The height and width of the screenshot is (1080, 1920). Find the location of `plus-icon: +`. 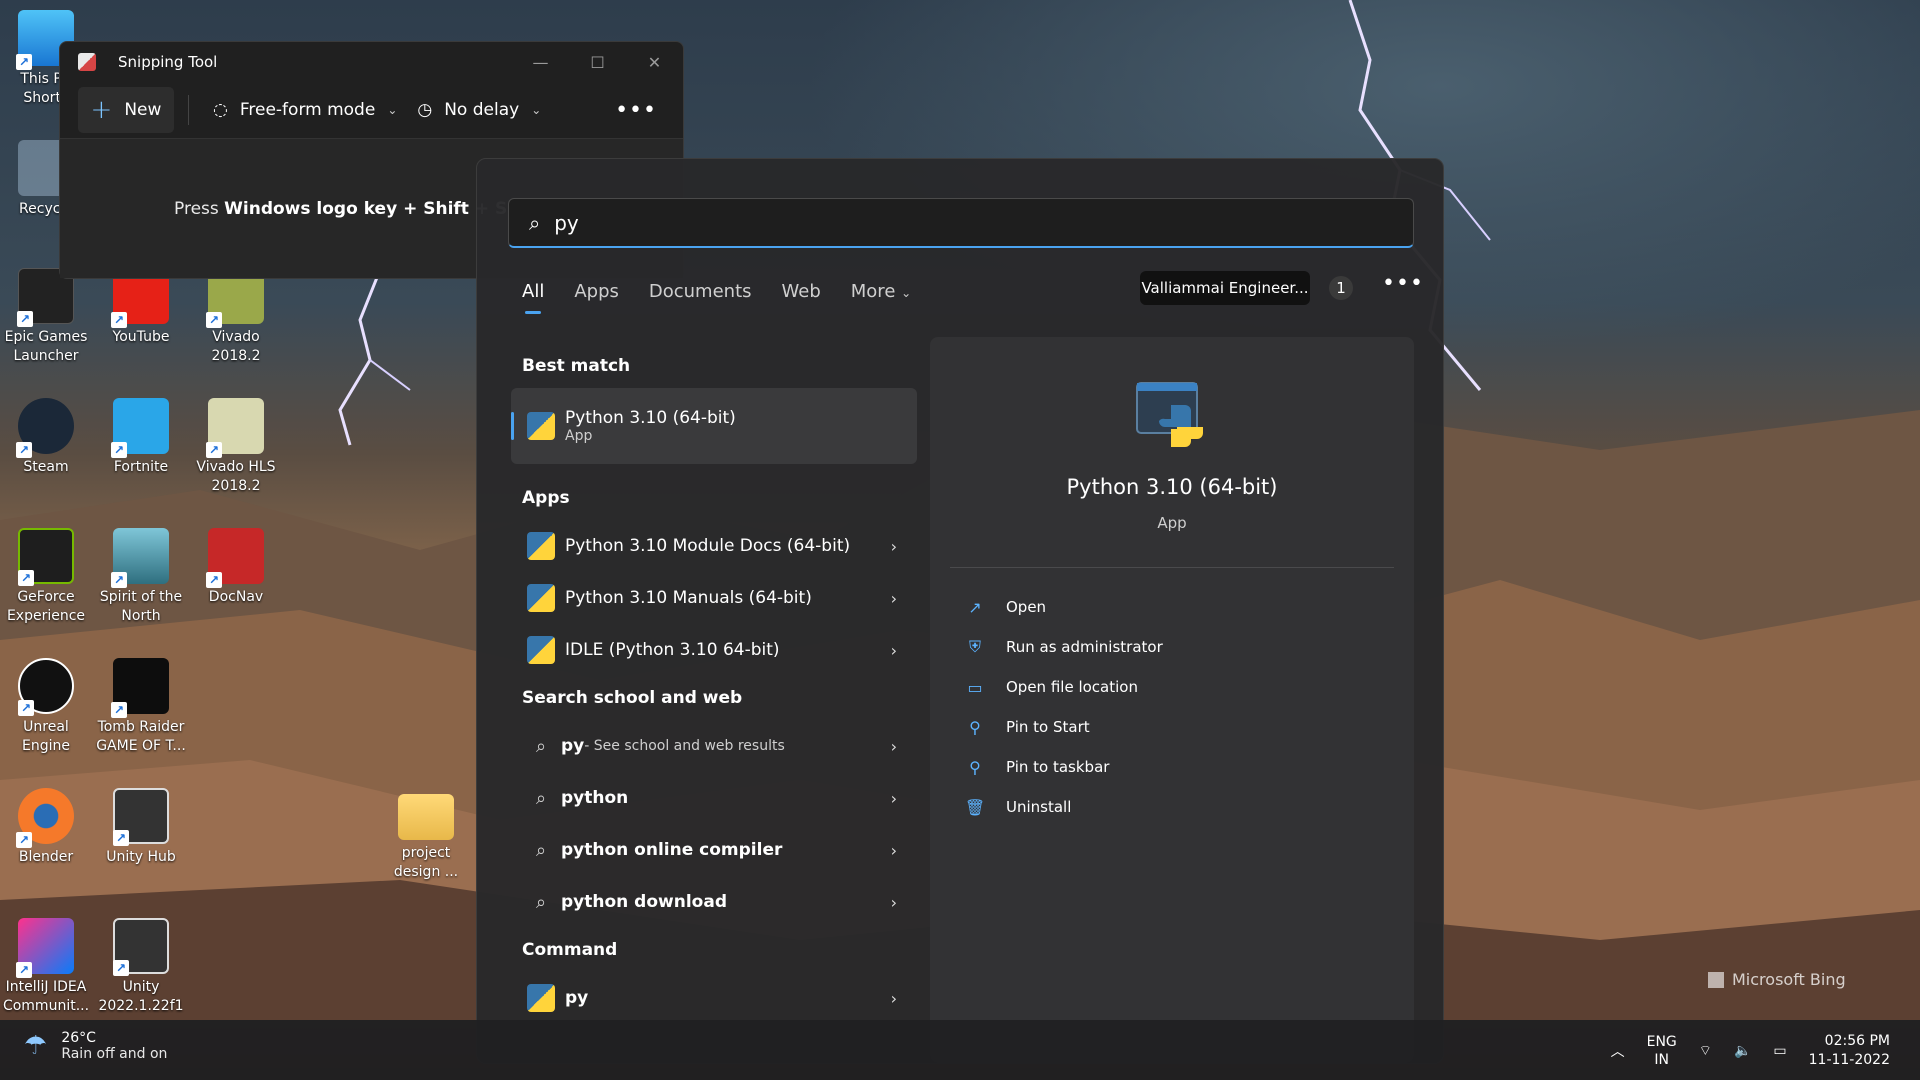

plus-icon: + is located at coordinates (101, 110).